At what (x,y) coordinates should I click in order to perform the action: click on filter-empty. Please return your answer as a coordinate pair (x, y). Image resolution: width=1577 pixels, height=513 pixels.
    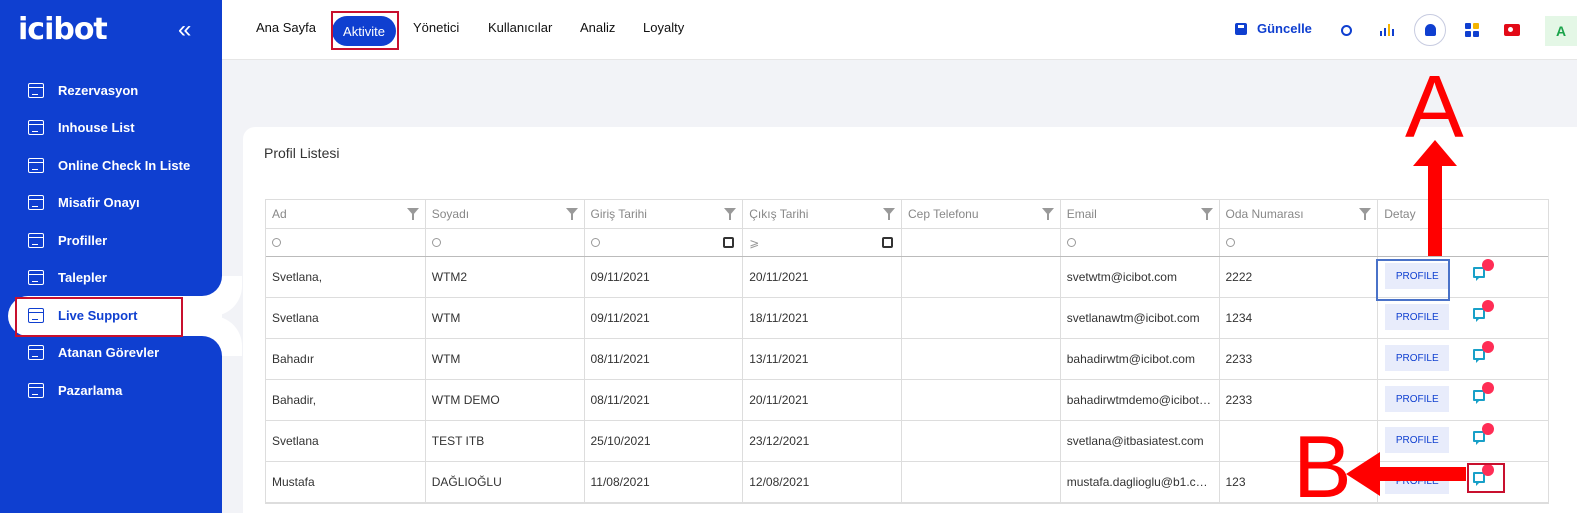
    Looking at the image, I should click on (1463, 242).